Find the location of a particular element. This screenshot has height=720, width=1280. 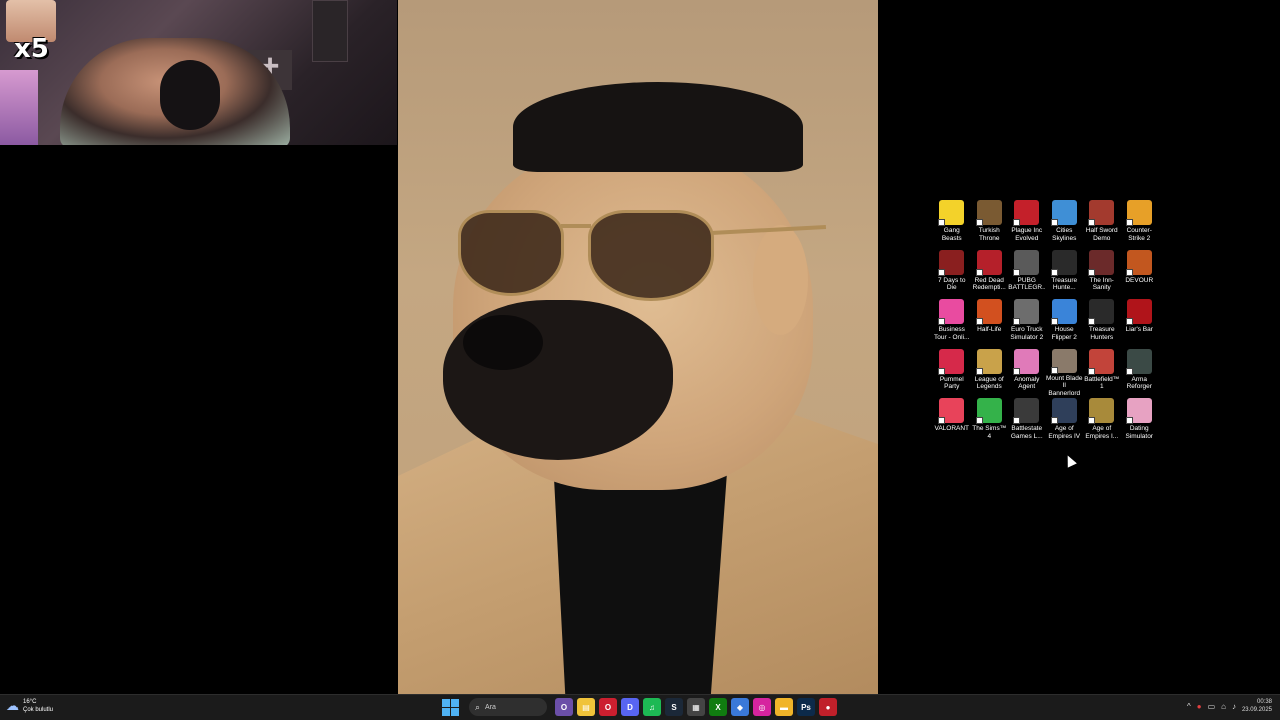

wallpaper-nose is located at coordinates (503, 342).